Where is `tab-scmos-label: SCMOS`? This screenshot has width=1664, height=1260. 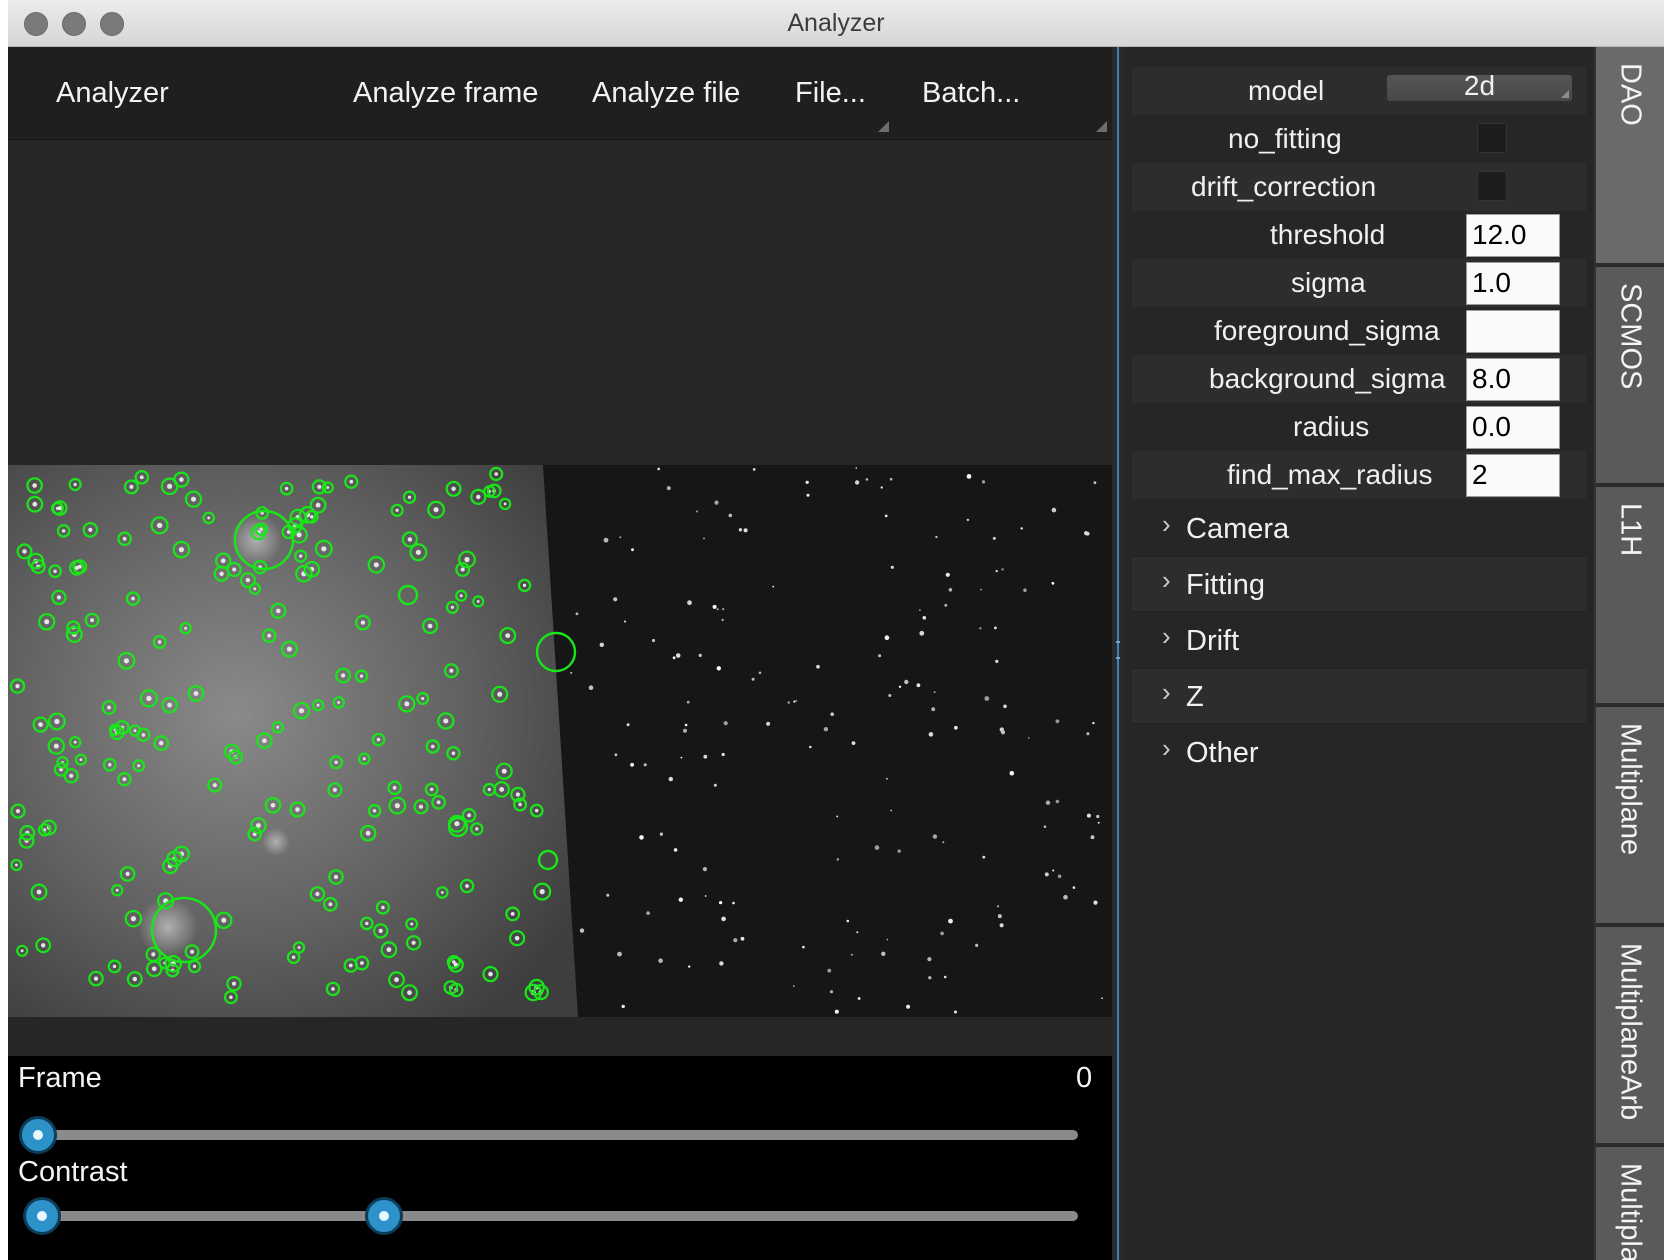 tab-scmos-label: SCMOS is located at coordinates (1630, 336).